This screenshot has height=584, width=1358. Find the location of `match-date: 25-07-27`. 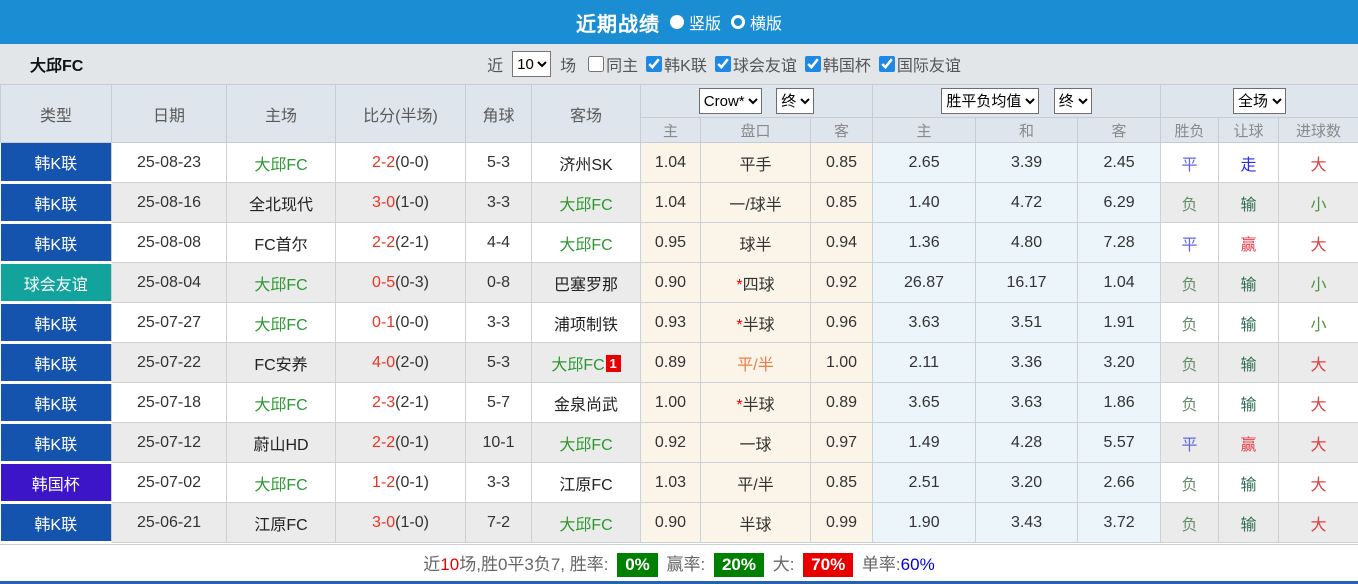

match-date: 25-07-27 is located at coordinates (169, 322).